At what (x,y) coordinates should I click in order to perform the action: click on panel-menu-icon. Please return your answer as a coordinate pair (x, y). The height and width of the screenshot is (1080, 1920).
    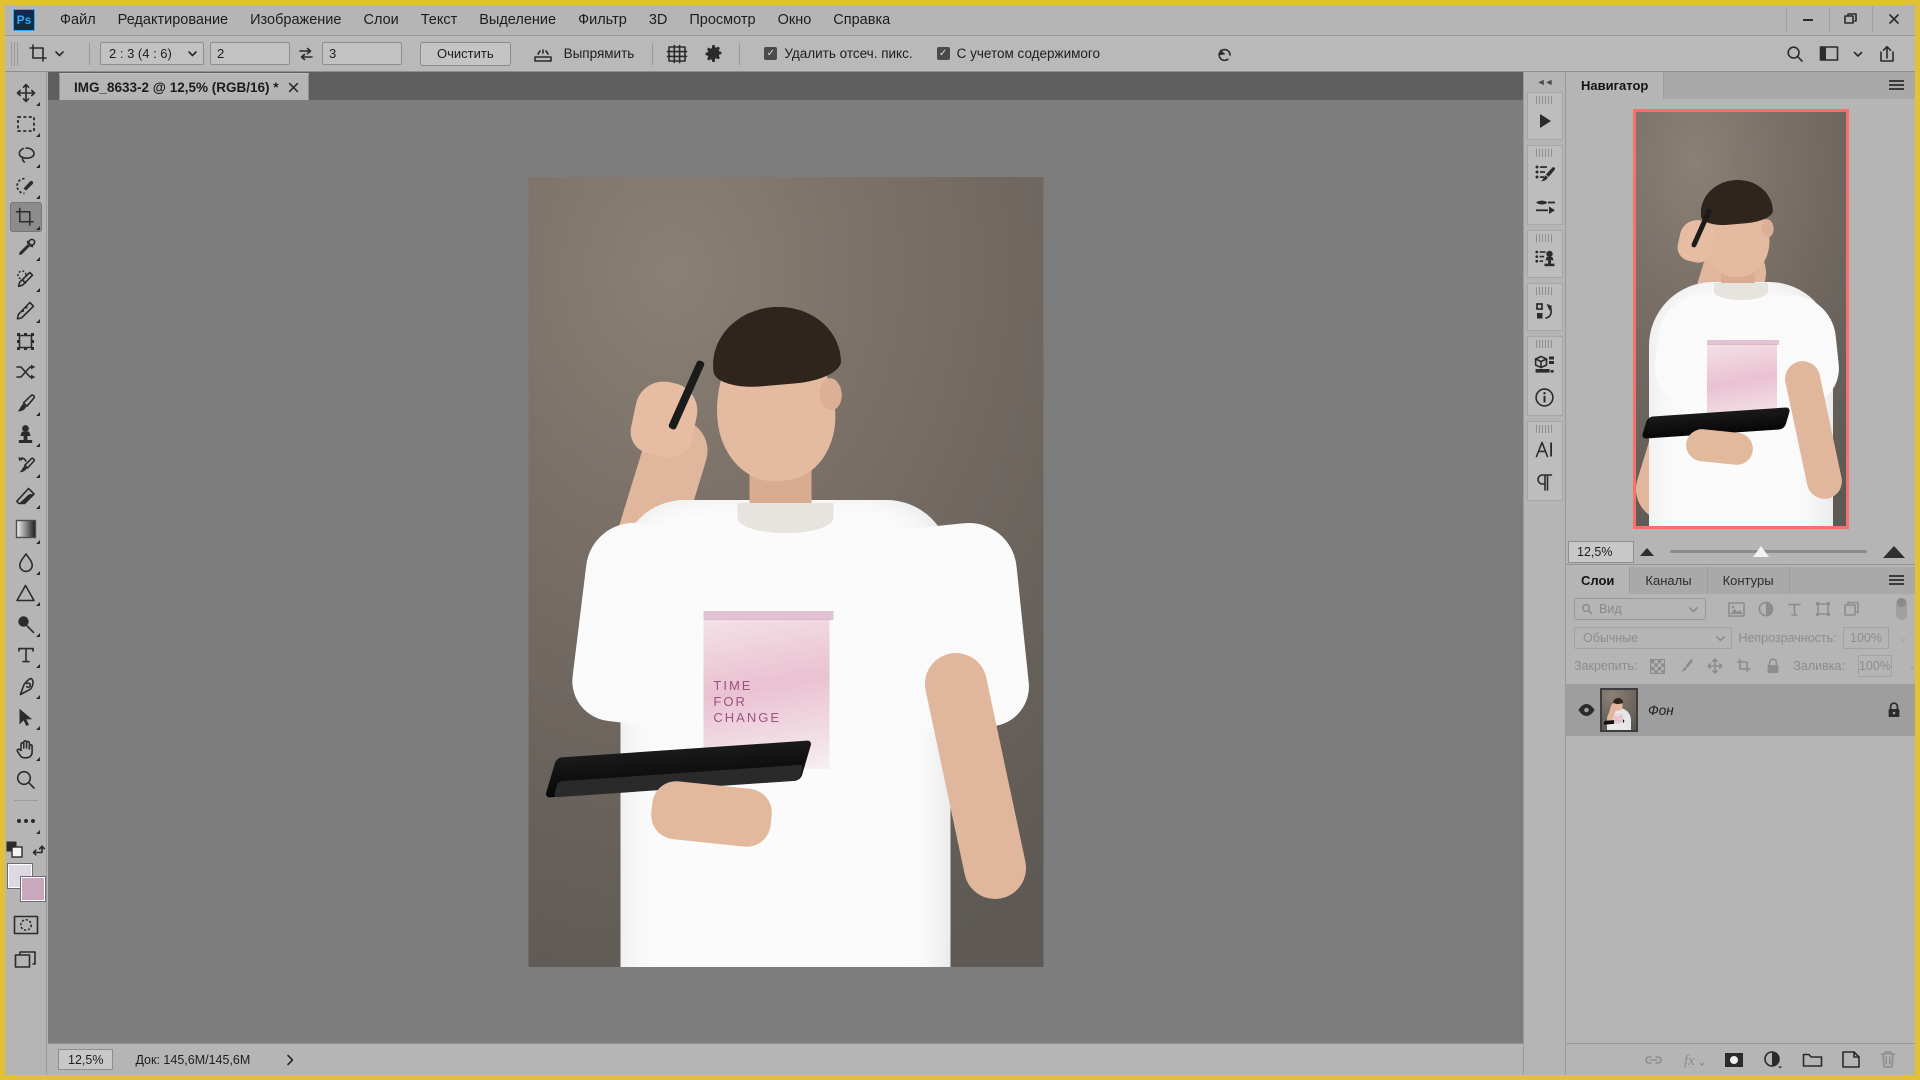
    Looking at the image, I should click on (1896, 580).